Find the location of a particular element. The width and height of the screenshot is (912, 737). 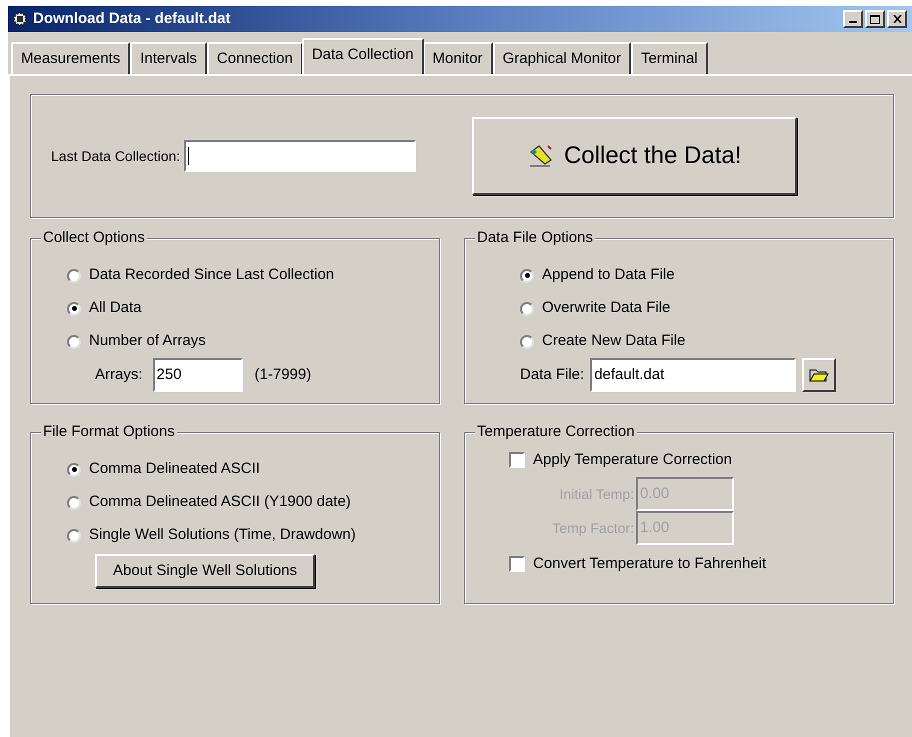

tab: Connection is located at coordinates (254, 58).